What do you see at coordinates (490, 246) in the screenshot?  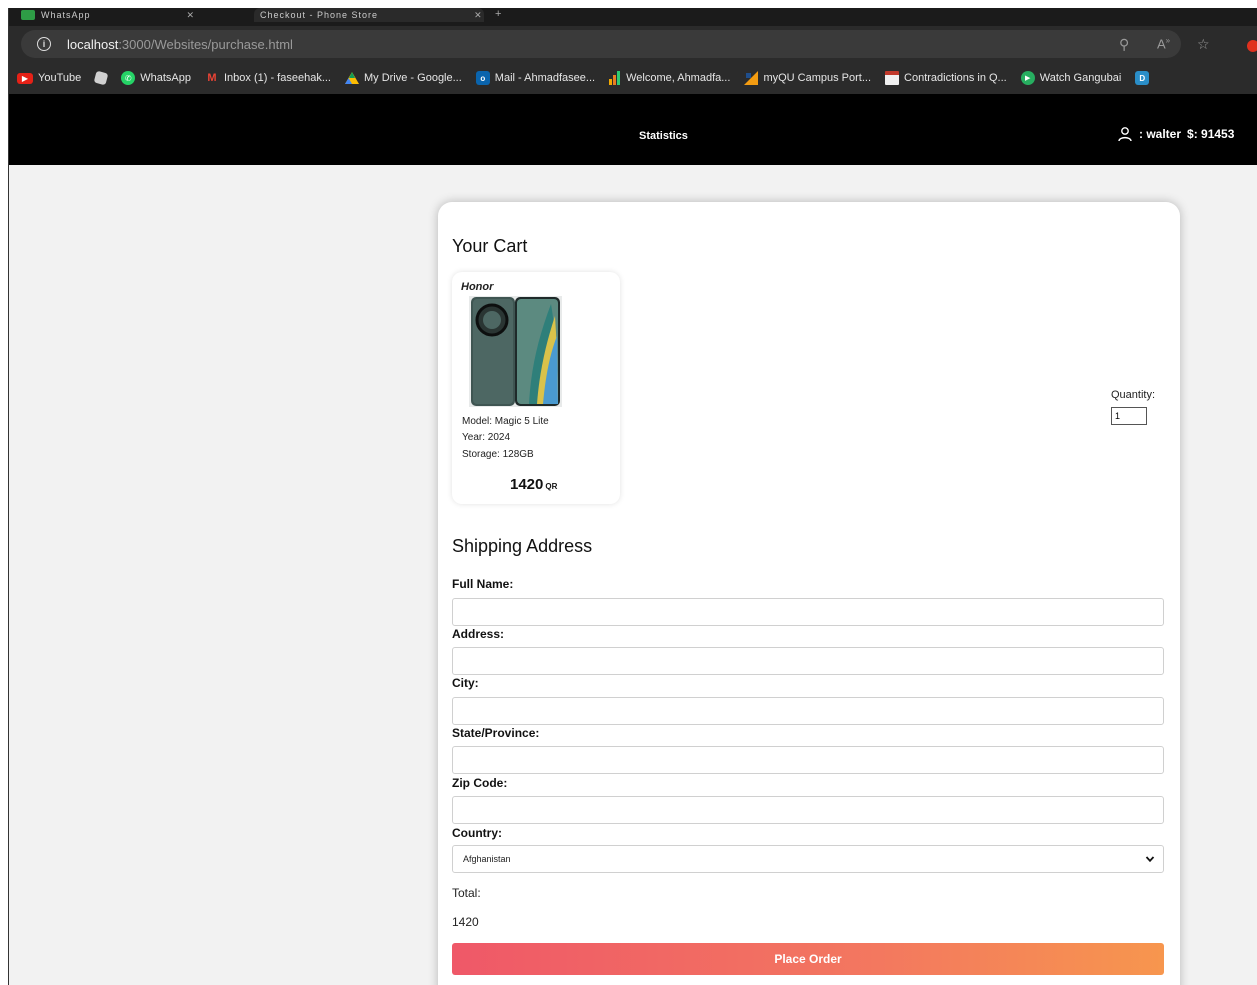 I see `cart-title: Your Cart` at bounding box center [490, 246].